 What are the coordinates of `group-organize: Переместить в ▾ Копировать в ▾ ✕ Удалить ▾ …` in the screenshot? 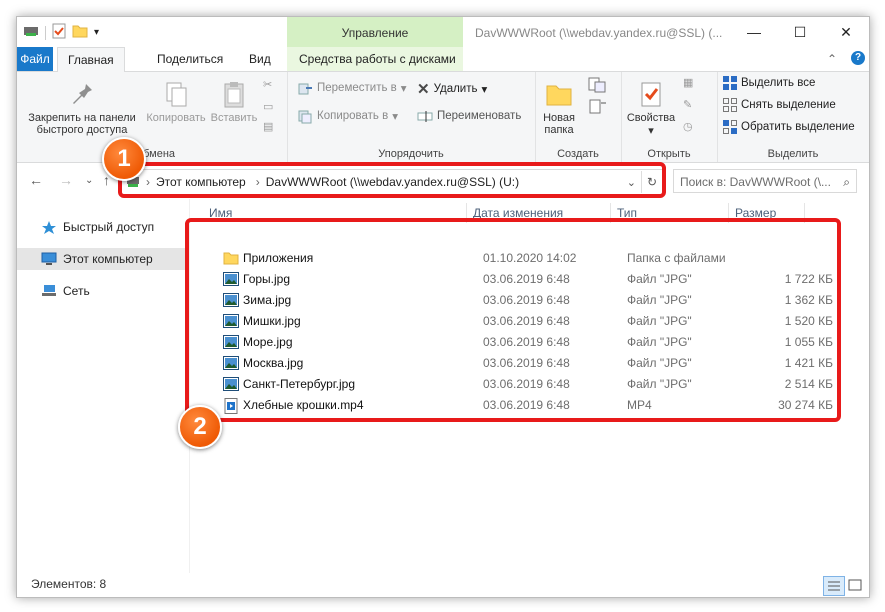 It's located at (411, 117).